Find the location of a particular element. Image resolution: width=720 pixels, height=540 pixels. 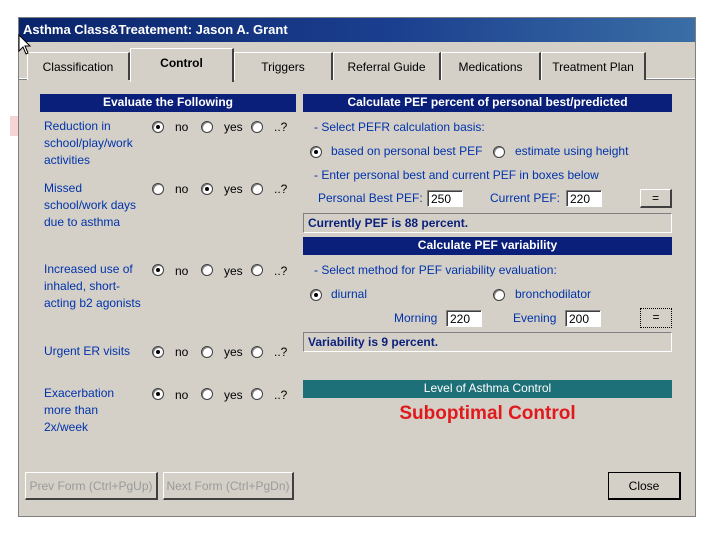

tab-classification: Classification is located at coordinates (78, 66).